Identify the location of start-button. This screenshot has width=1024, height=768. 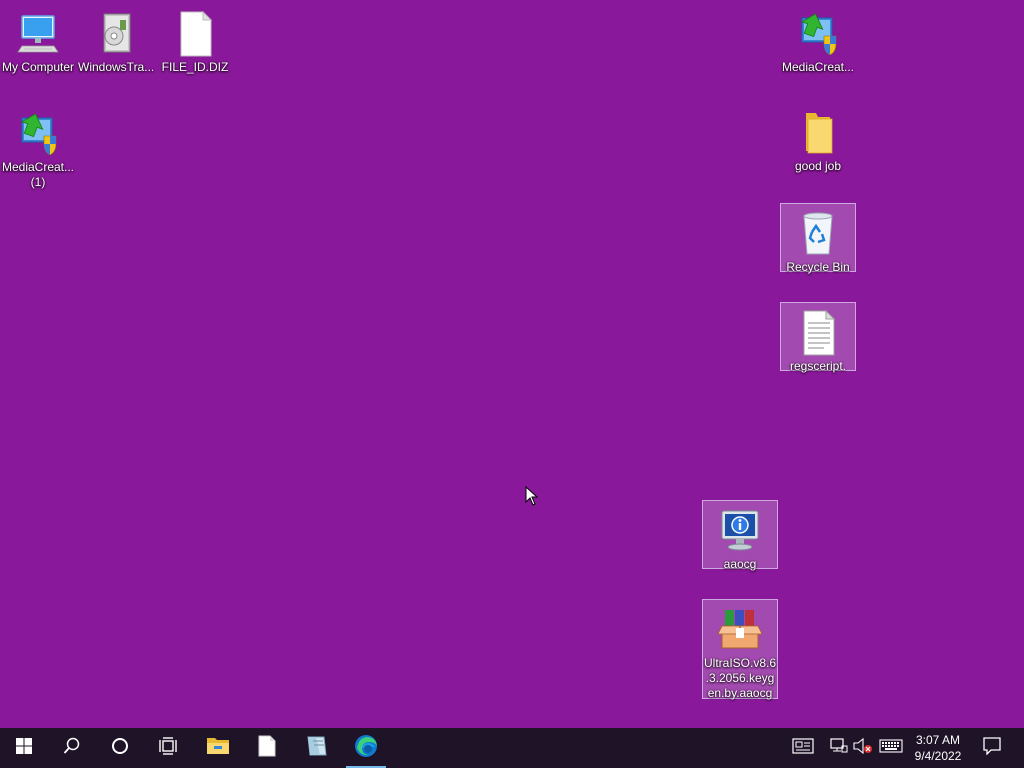
(24, 748).